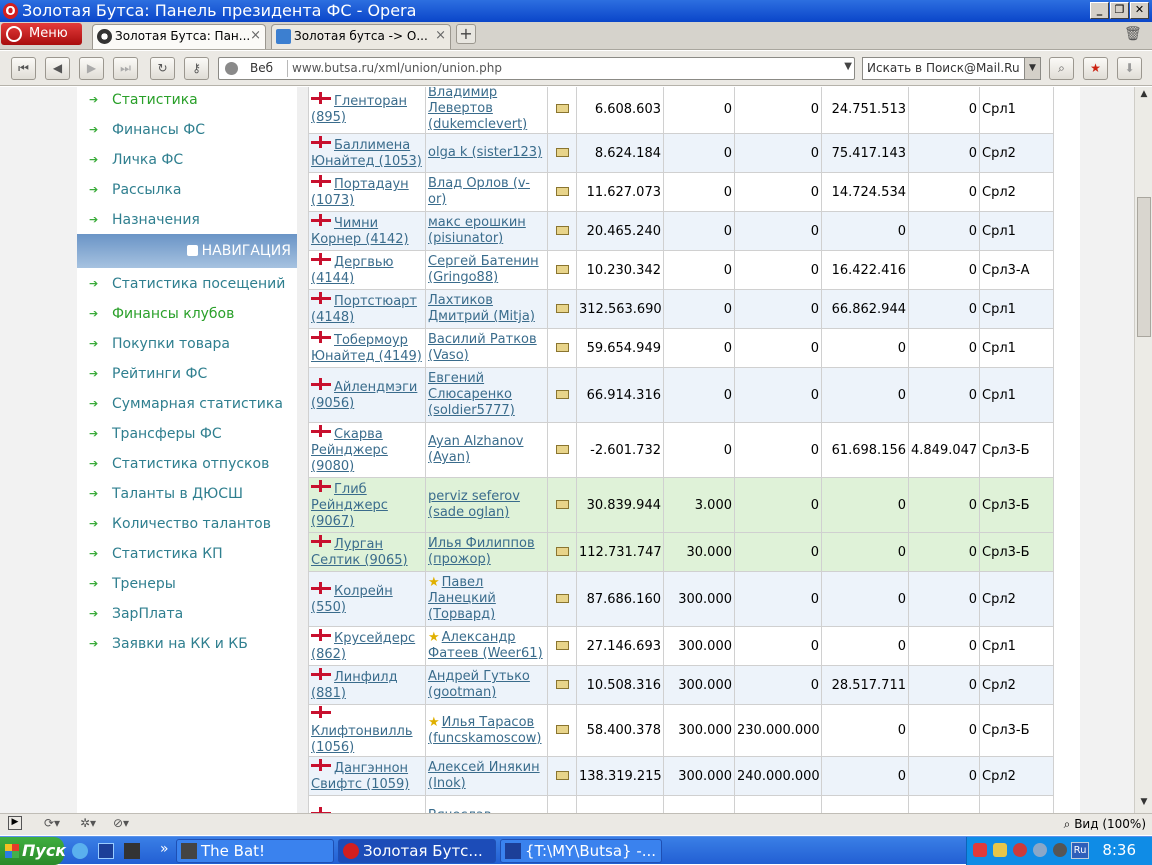 Image resolution: width=1152 pixels, height=865 pixels. Describe the element at coordinates (187, 616) in the screenshot. I see `sidebar-item: ➔ ЗарПлата` at that location.